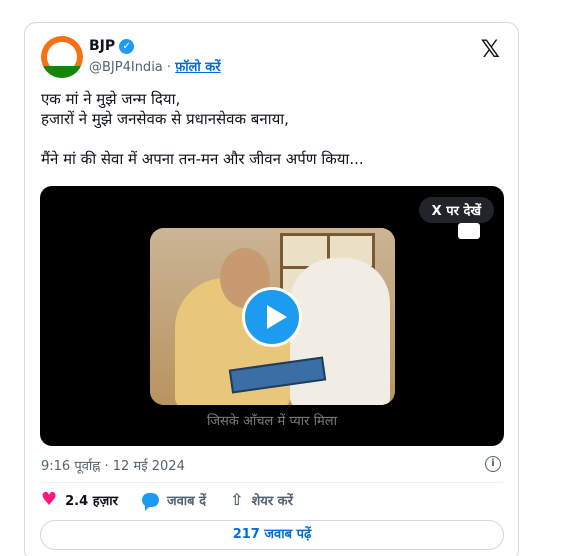 Image resolution: width=561 pixels, height=556 pixels. I want to click on video-caption: जिसके आँचल में प्यार मिला, so click(272, 421).